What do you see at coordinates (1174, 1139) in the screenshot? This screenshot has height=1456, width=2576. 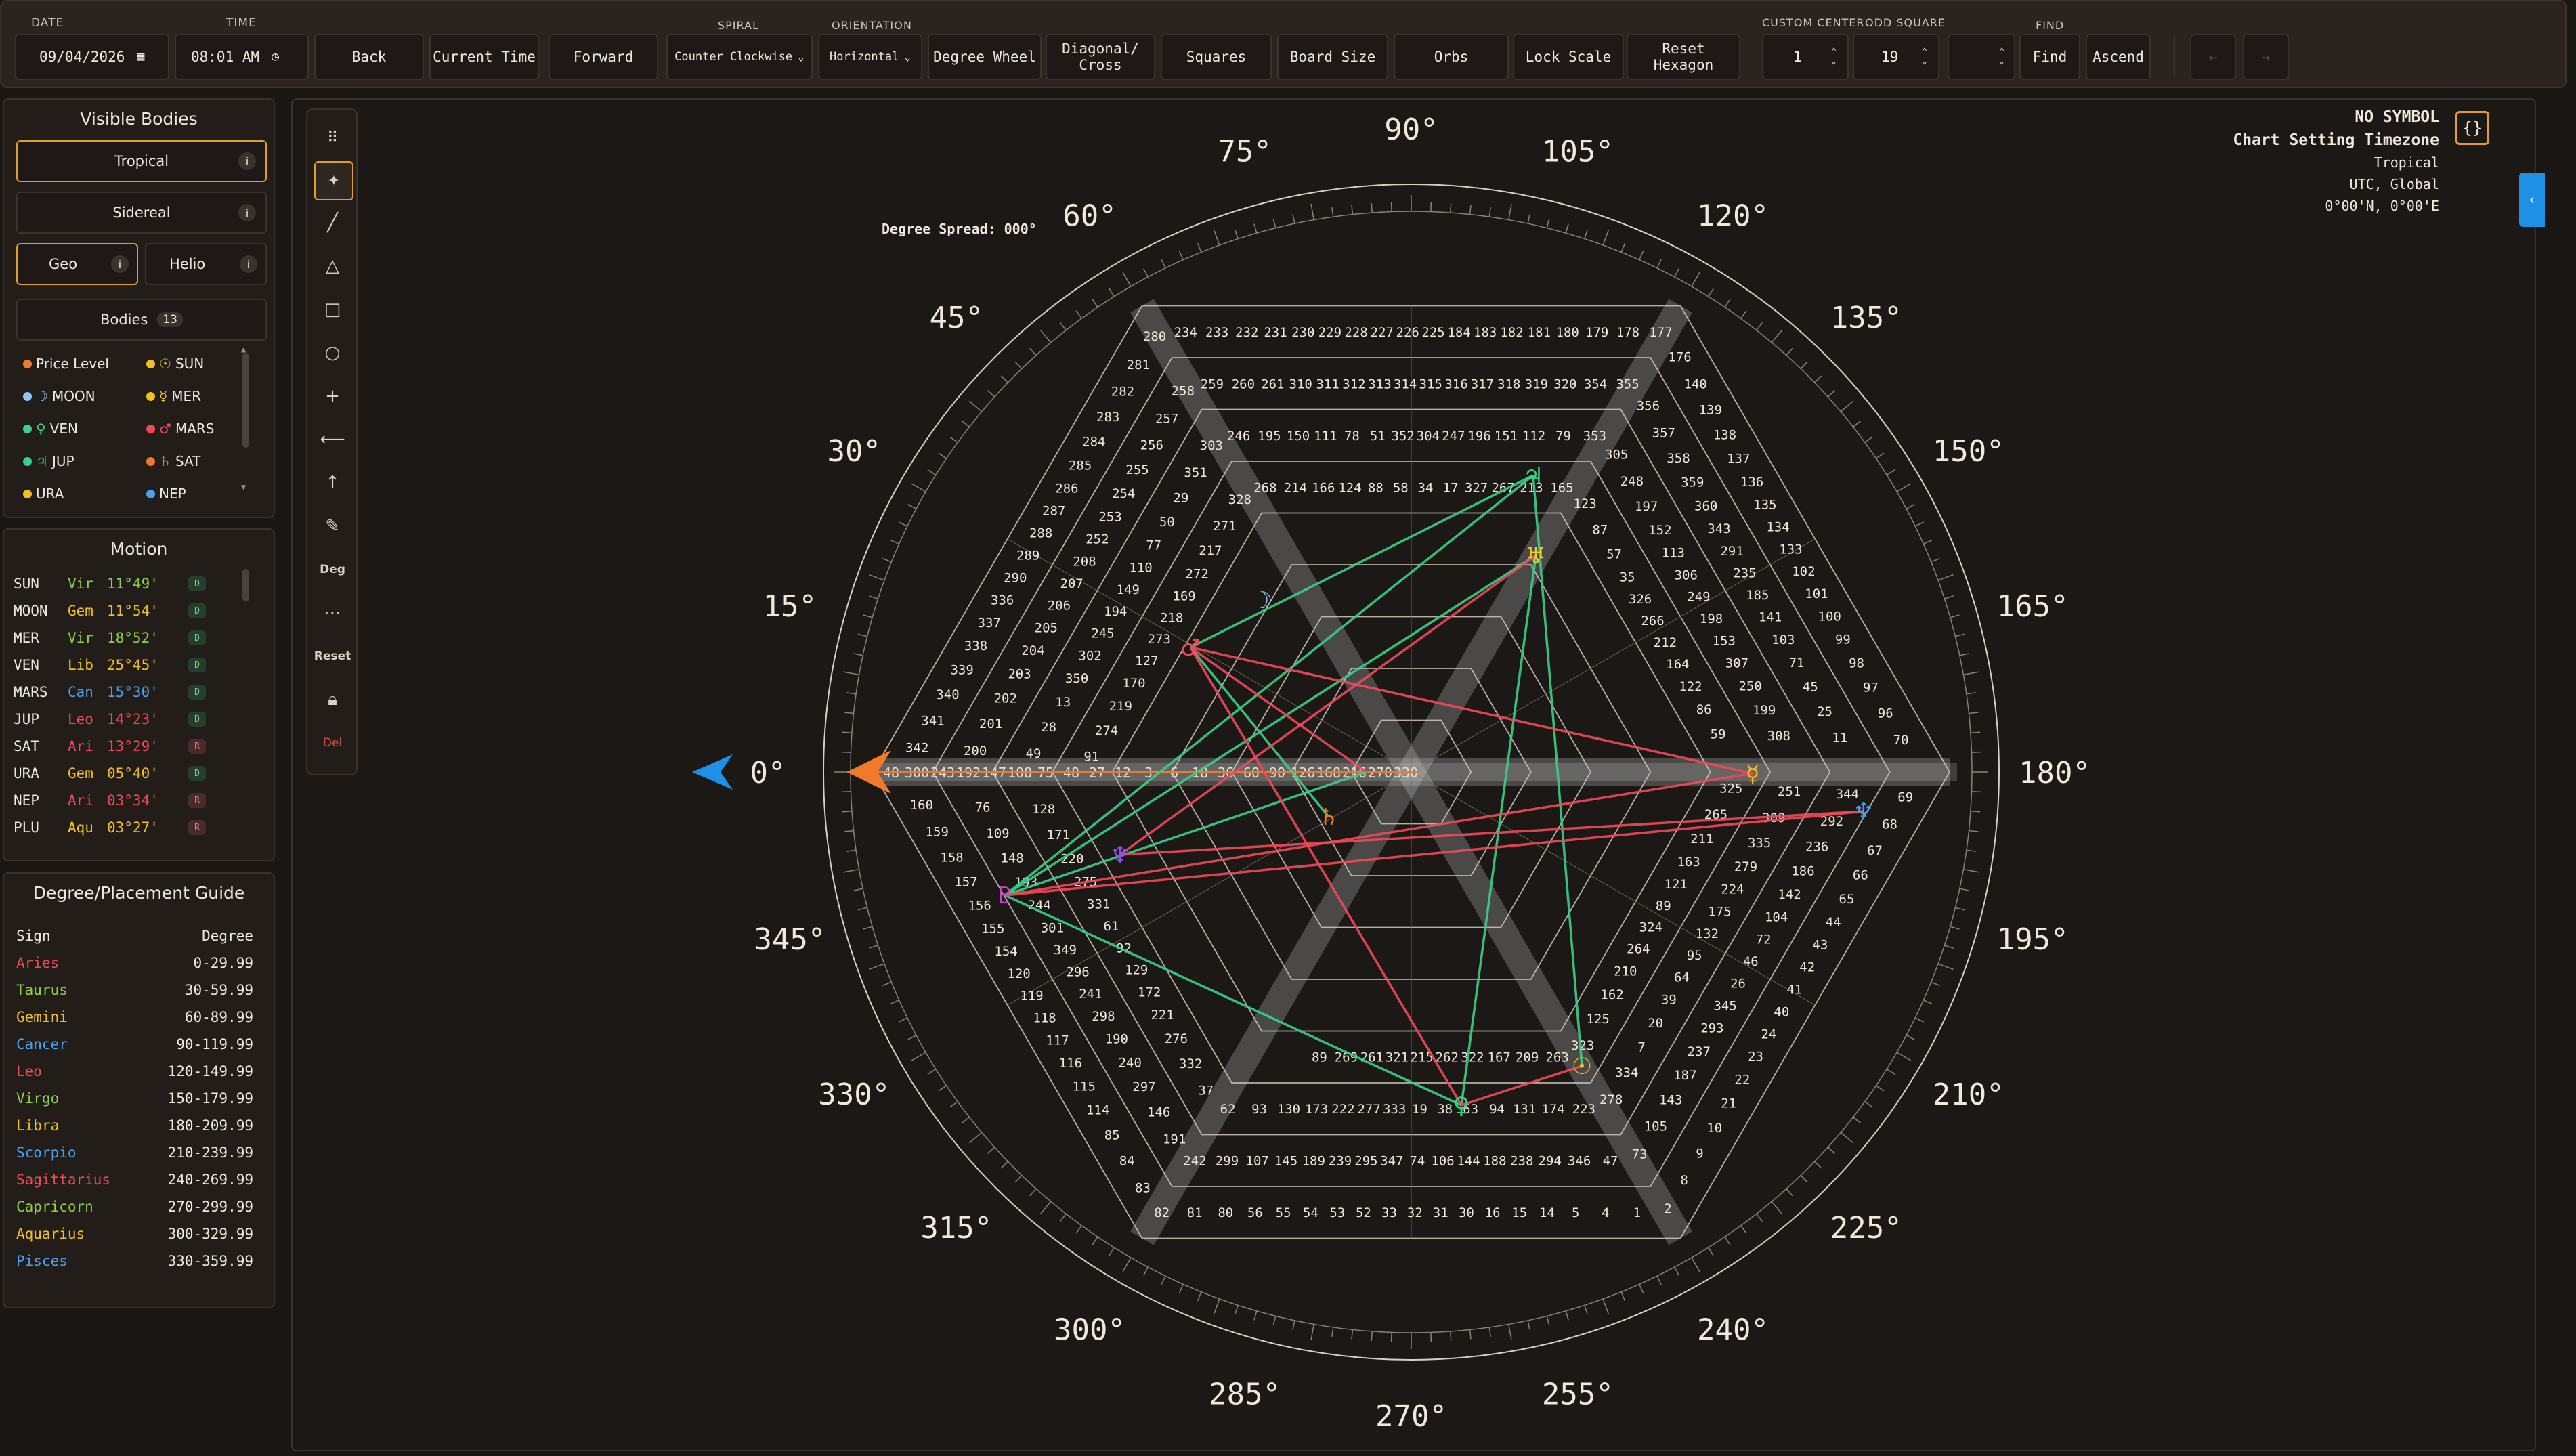 I see `hexagon-cell-number: 191` at bounding box center [1174, 1139].